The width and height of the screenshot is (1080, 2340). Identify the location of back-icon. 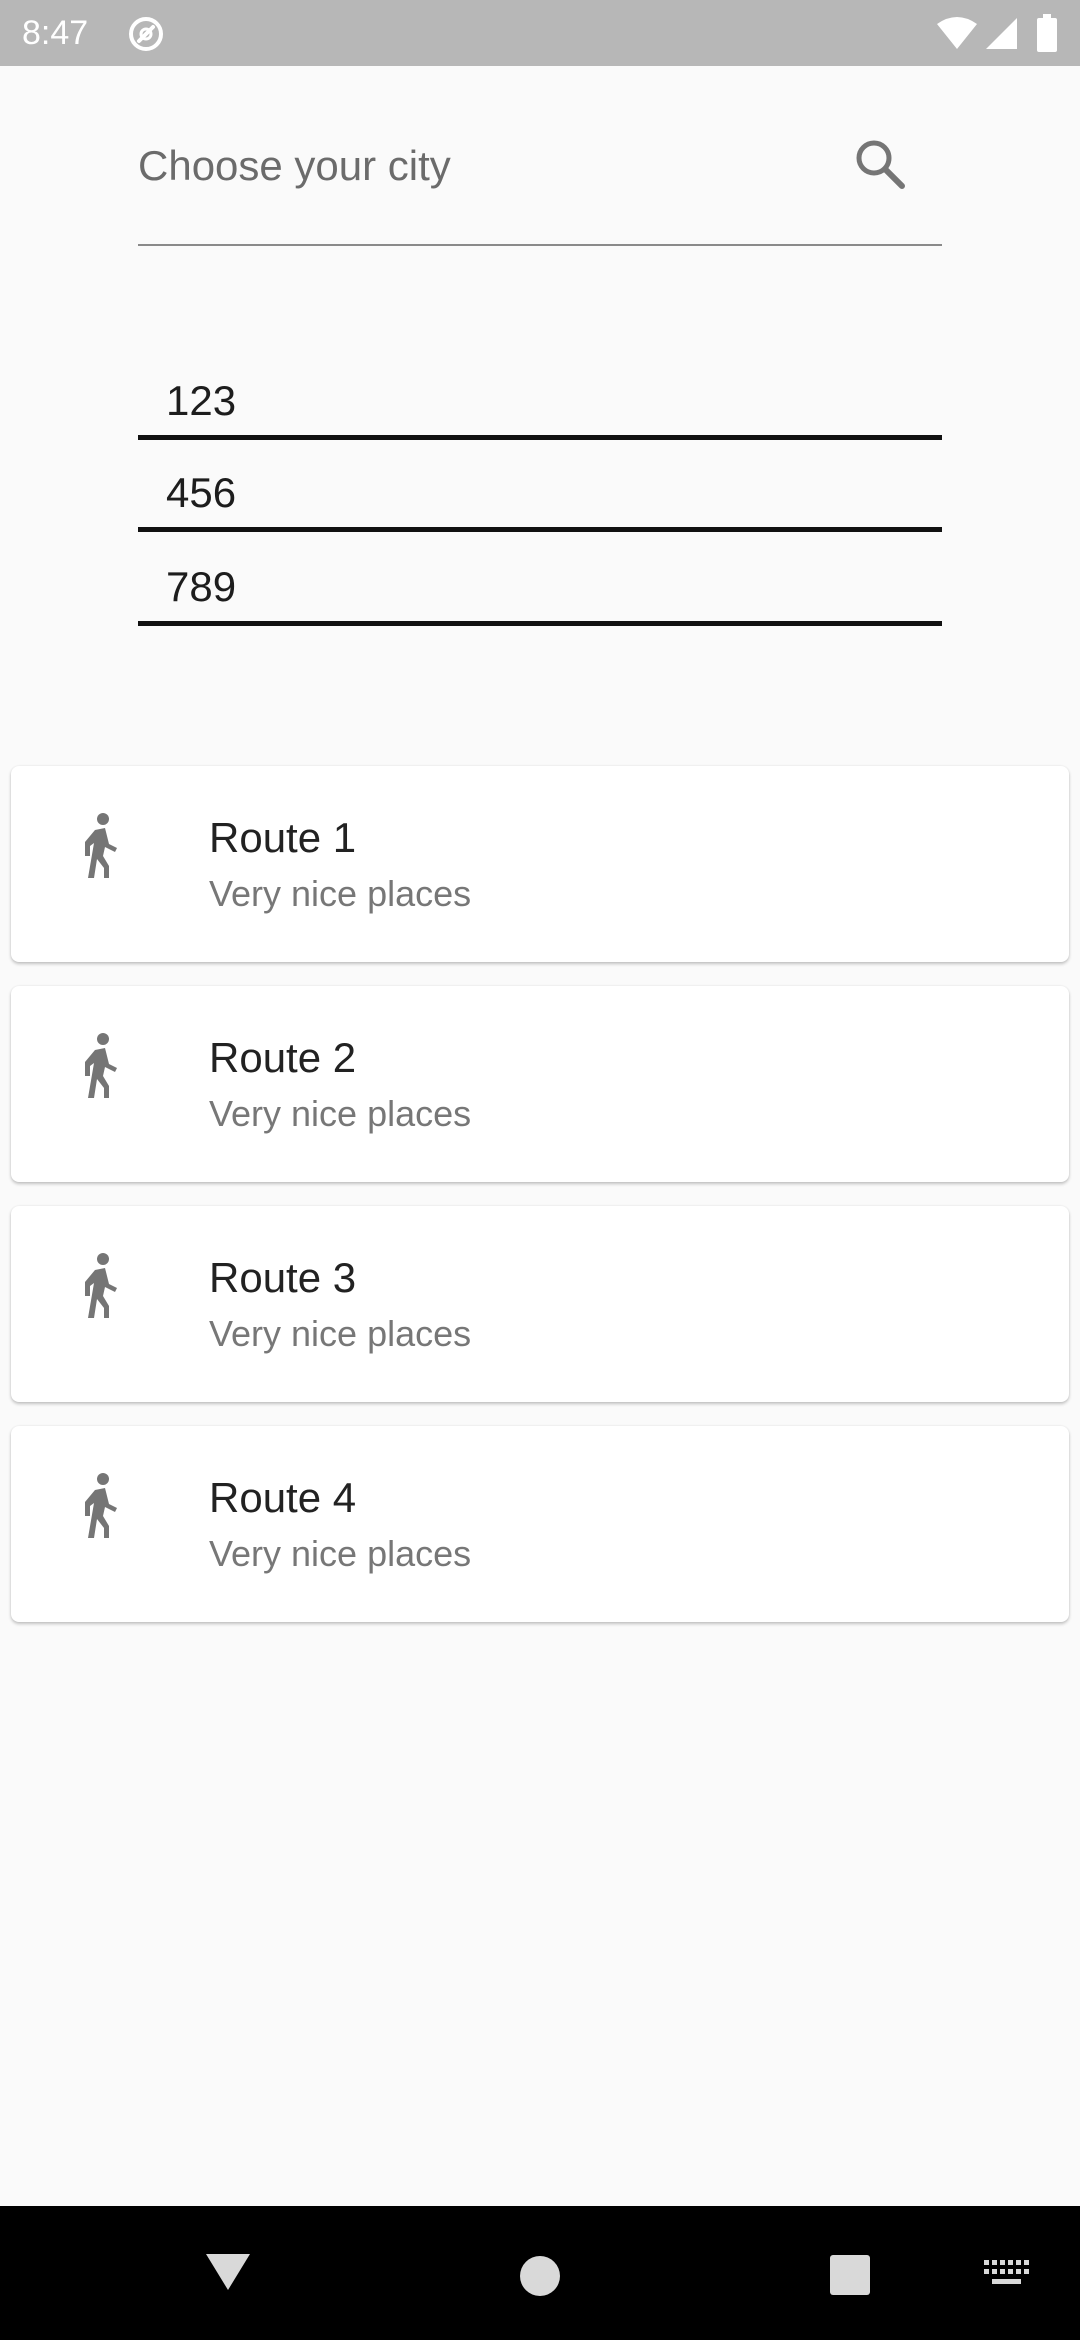
(228, 2272).